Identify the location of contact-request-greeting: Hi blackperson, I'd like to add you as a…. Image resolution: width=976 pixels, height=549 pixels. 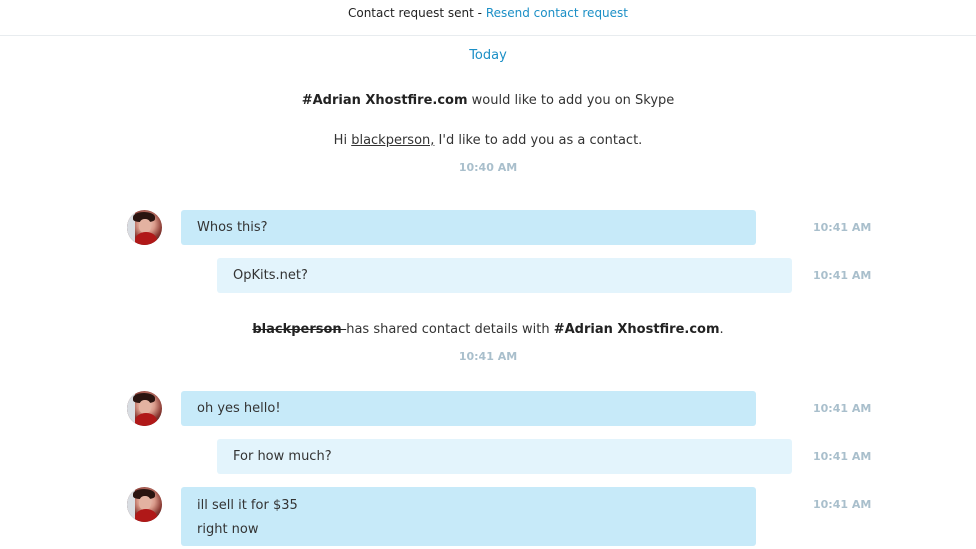
(488, 140).